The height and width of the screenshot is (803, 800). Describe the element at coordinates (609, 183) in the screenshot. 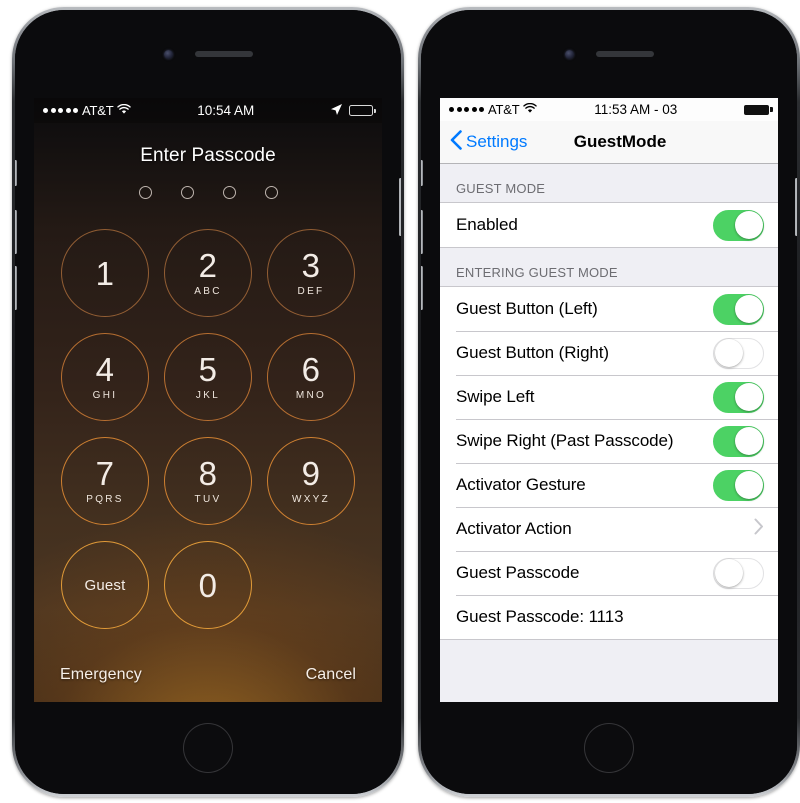

I see `section-header: GUEST MODE` at that location.